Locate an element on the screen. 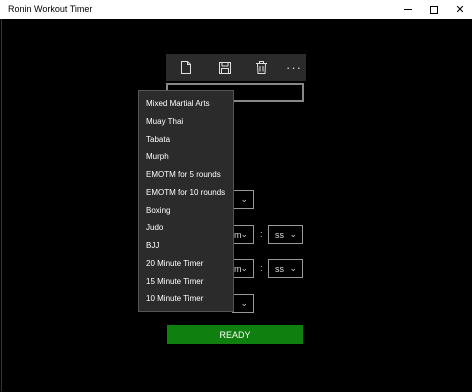 Image resolution: width=472 pixels, height=392 pixels. new-workout-button is located at coordinates (186, 67).